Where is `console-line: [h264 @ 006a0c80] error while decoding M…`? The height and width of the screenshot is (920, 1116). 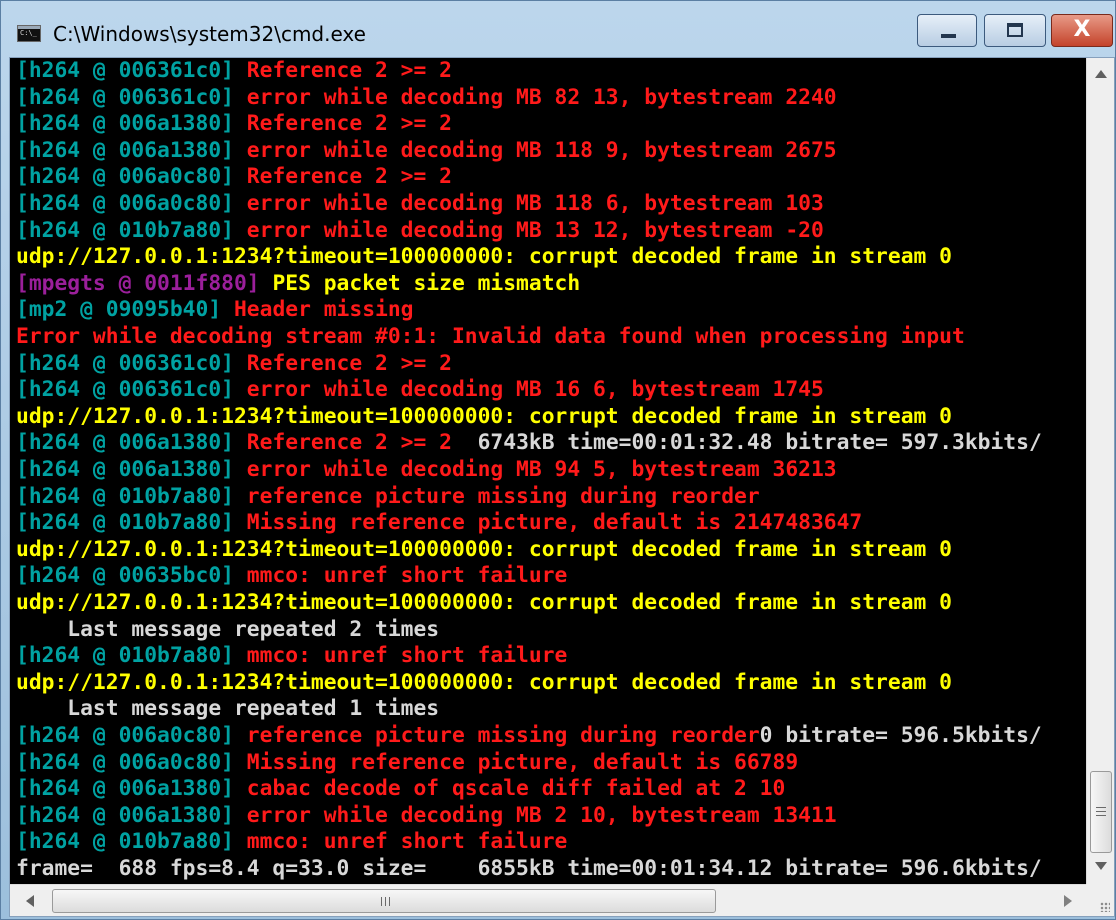 console-line: [h264 @ 006a0c80] error while decoding M… is located at coordinates (420, 204).